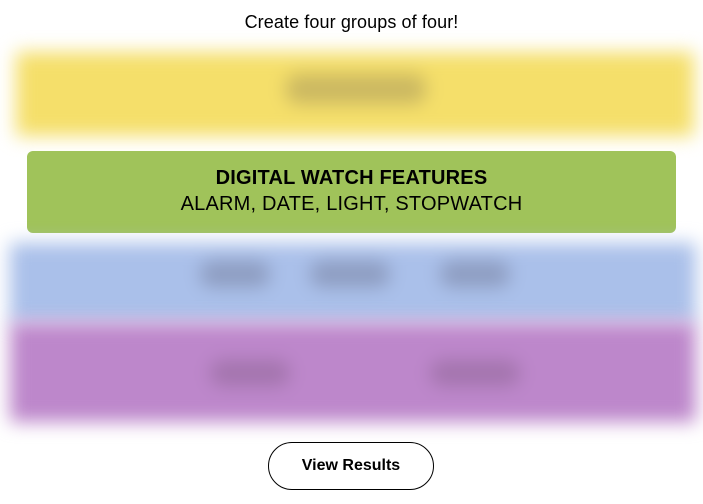 The height and width of the screenshot is (504, 703). I want to click on view-results-button: View Results, so click(351, 466).